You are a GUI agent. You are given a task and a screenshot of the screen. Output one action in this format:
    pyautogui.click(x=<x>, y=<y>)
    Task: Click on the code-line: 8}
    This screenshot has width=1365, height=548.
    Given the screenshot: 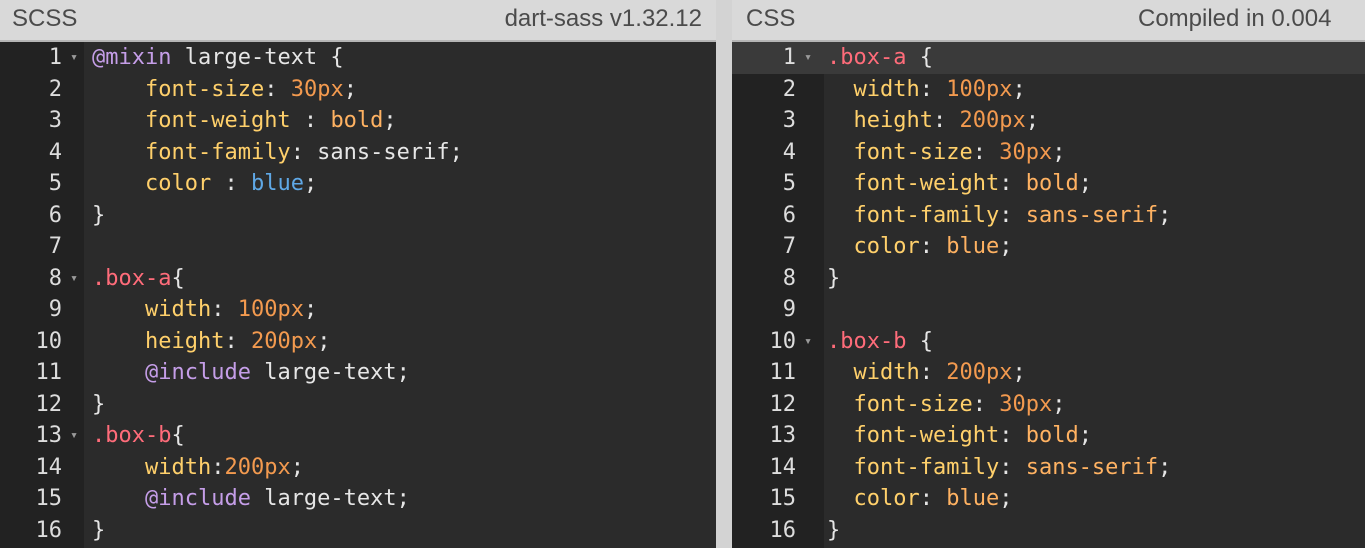 What is the action you would take?
    pyautogui.click(x=1048, y=279)
    